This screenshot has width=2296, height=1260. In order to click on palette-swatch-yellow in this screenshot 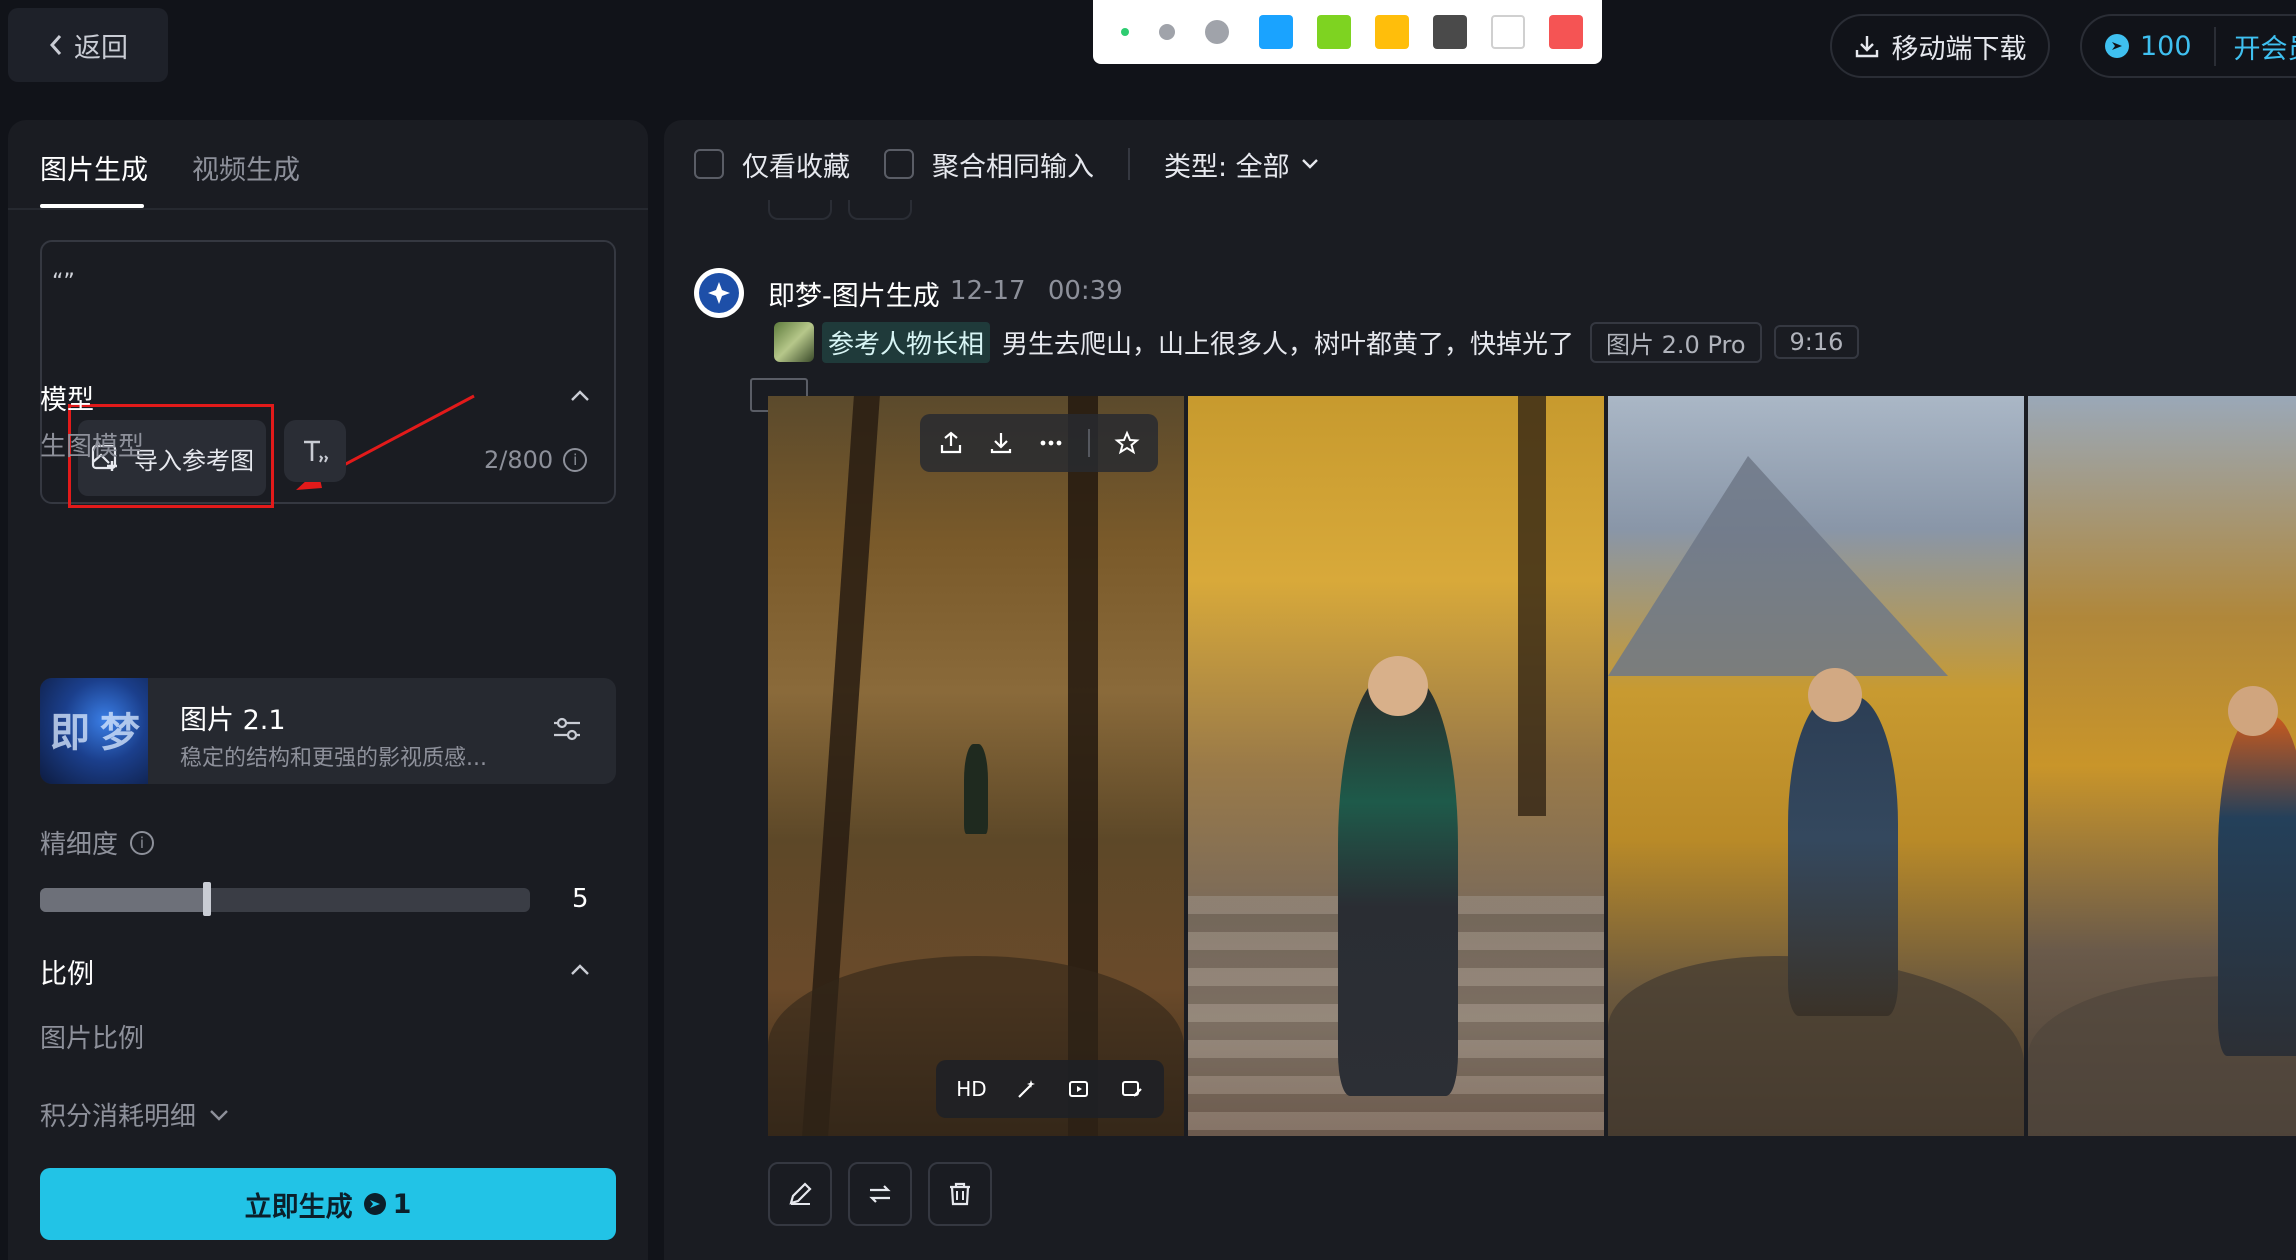, I will do `click(1392, 32)`.